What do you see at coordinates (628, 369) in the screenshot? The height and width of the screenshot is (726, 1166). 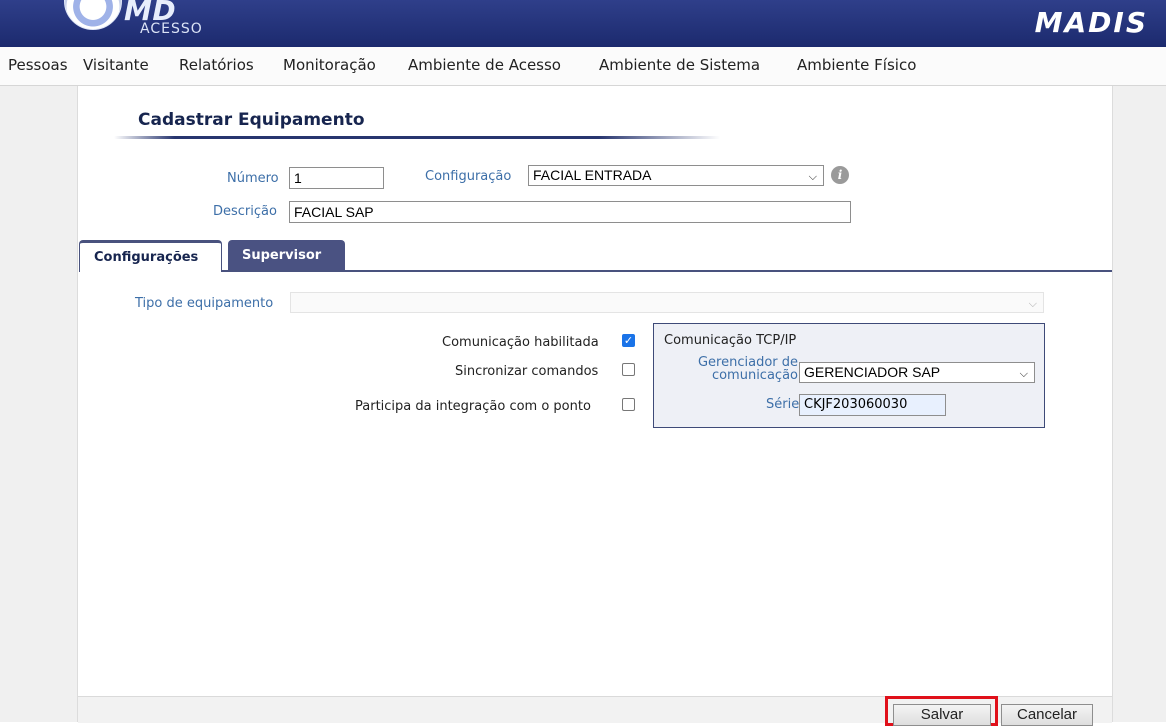 I see `sincronizar-comandos-checkbox` at bounding box center [628, 369].